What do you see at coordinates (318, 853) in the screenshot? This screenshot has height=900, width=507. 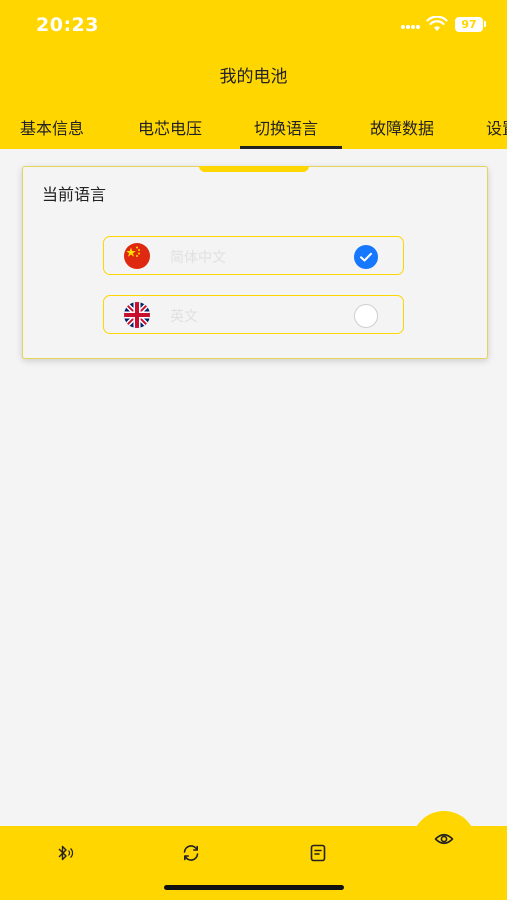 I see `document-icon` at bounding box center [318, 853].